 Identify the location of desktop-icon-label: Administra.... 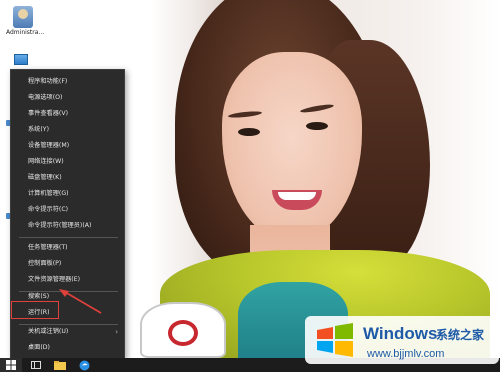
(25, 32).